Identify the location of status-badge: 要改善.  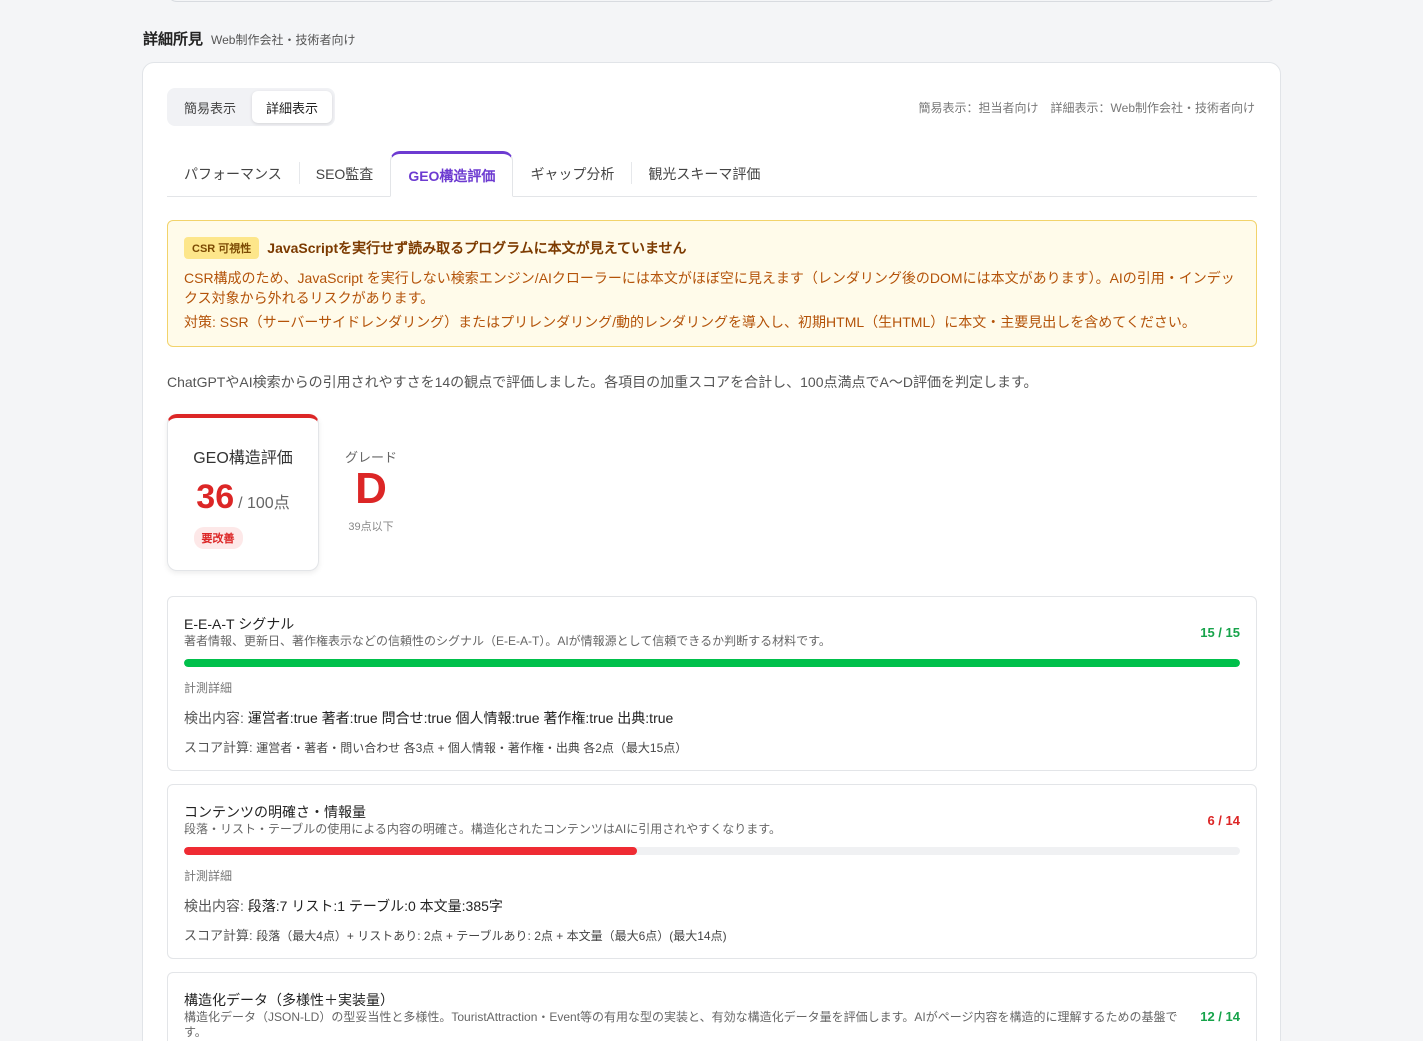
(218, 538).